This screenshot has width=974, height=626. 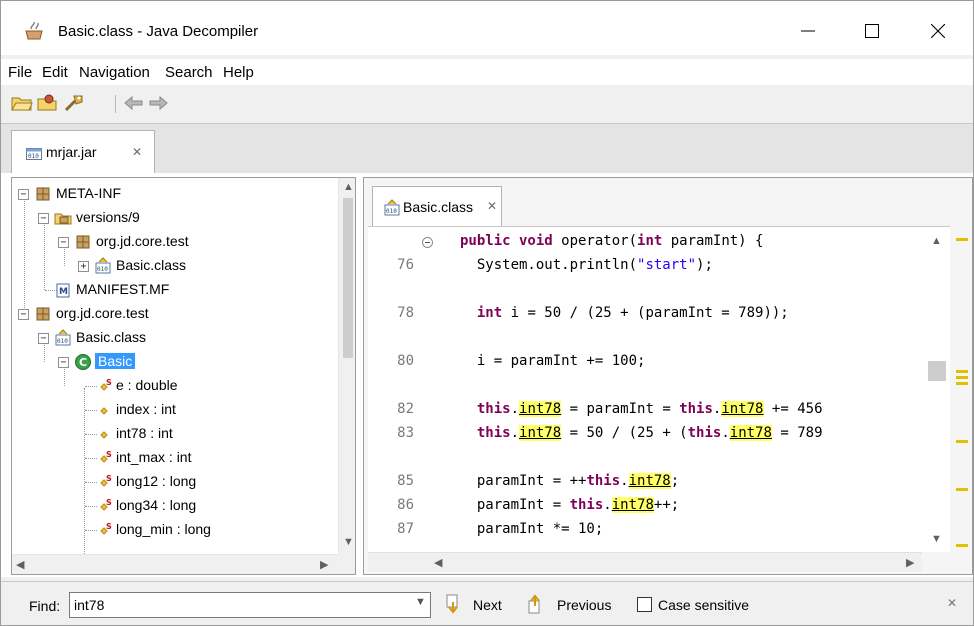 I want to click on tab-basic-class: 010 Basic.class ✕, so click(x=437, y=206).